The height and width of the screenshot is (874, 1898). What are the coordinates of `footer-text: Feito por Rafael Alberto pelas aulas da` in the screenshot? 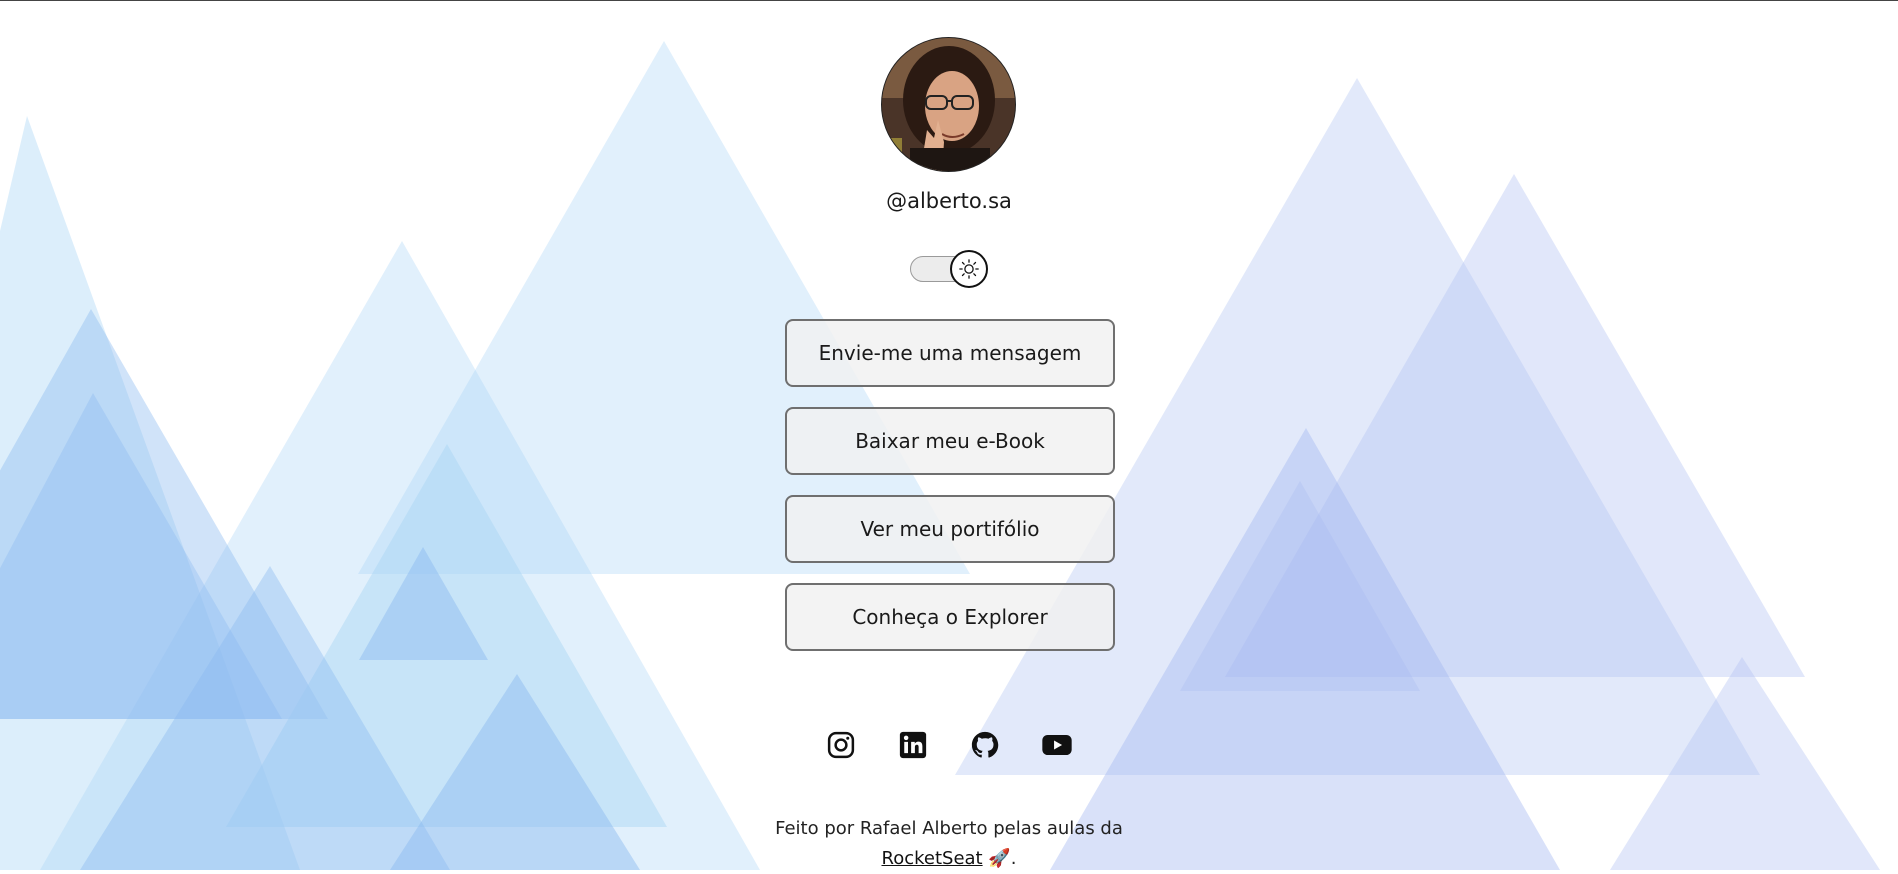 It's located at (949, 828).